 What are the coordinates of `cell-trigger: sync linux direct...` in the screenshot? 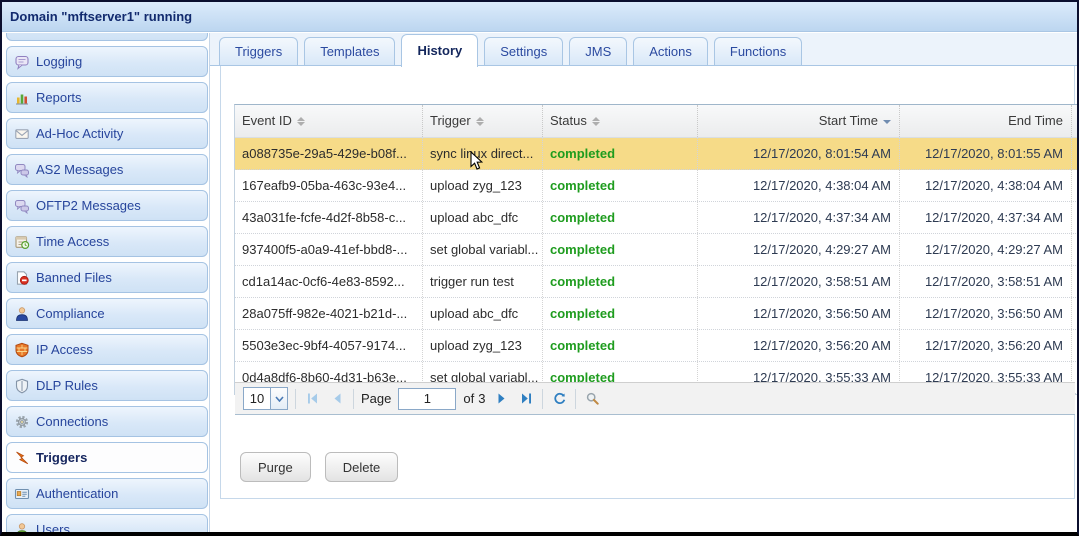 It's located at (483, 153).